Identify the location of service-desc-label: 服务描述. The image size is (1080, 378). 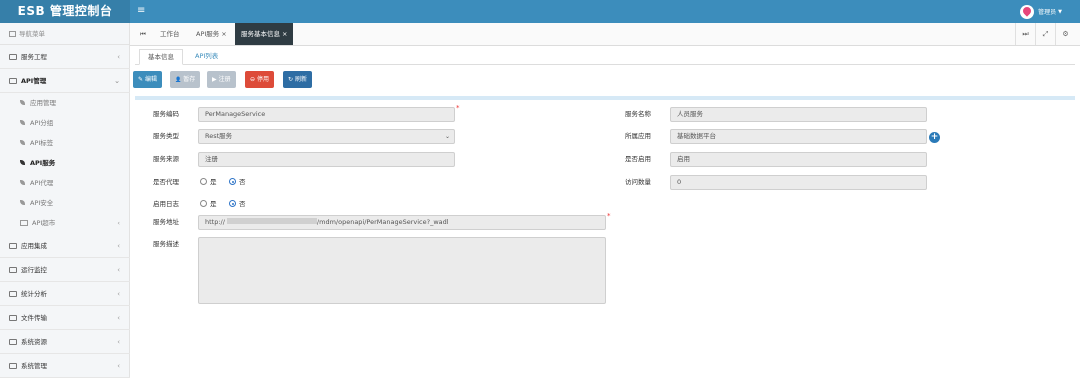
(166, 244).